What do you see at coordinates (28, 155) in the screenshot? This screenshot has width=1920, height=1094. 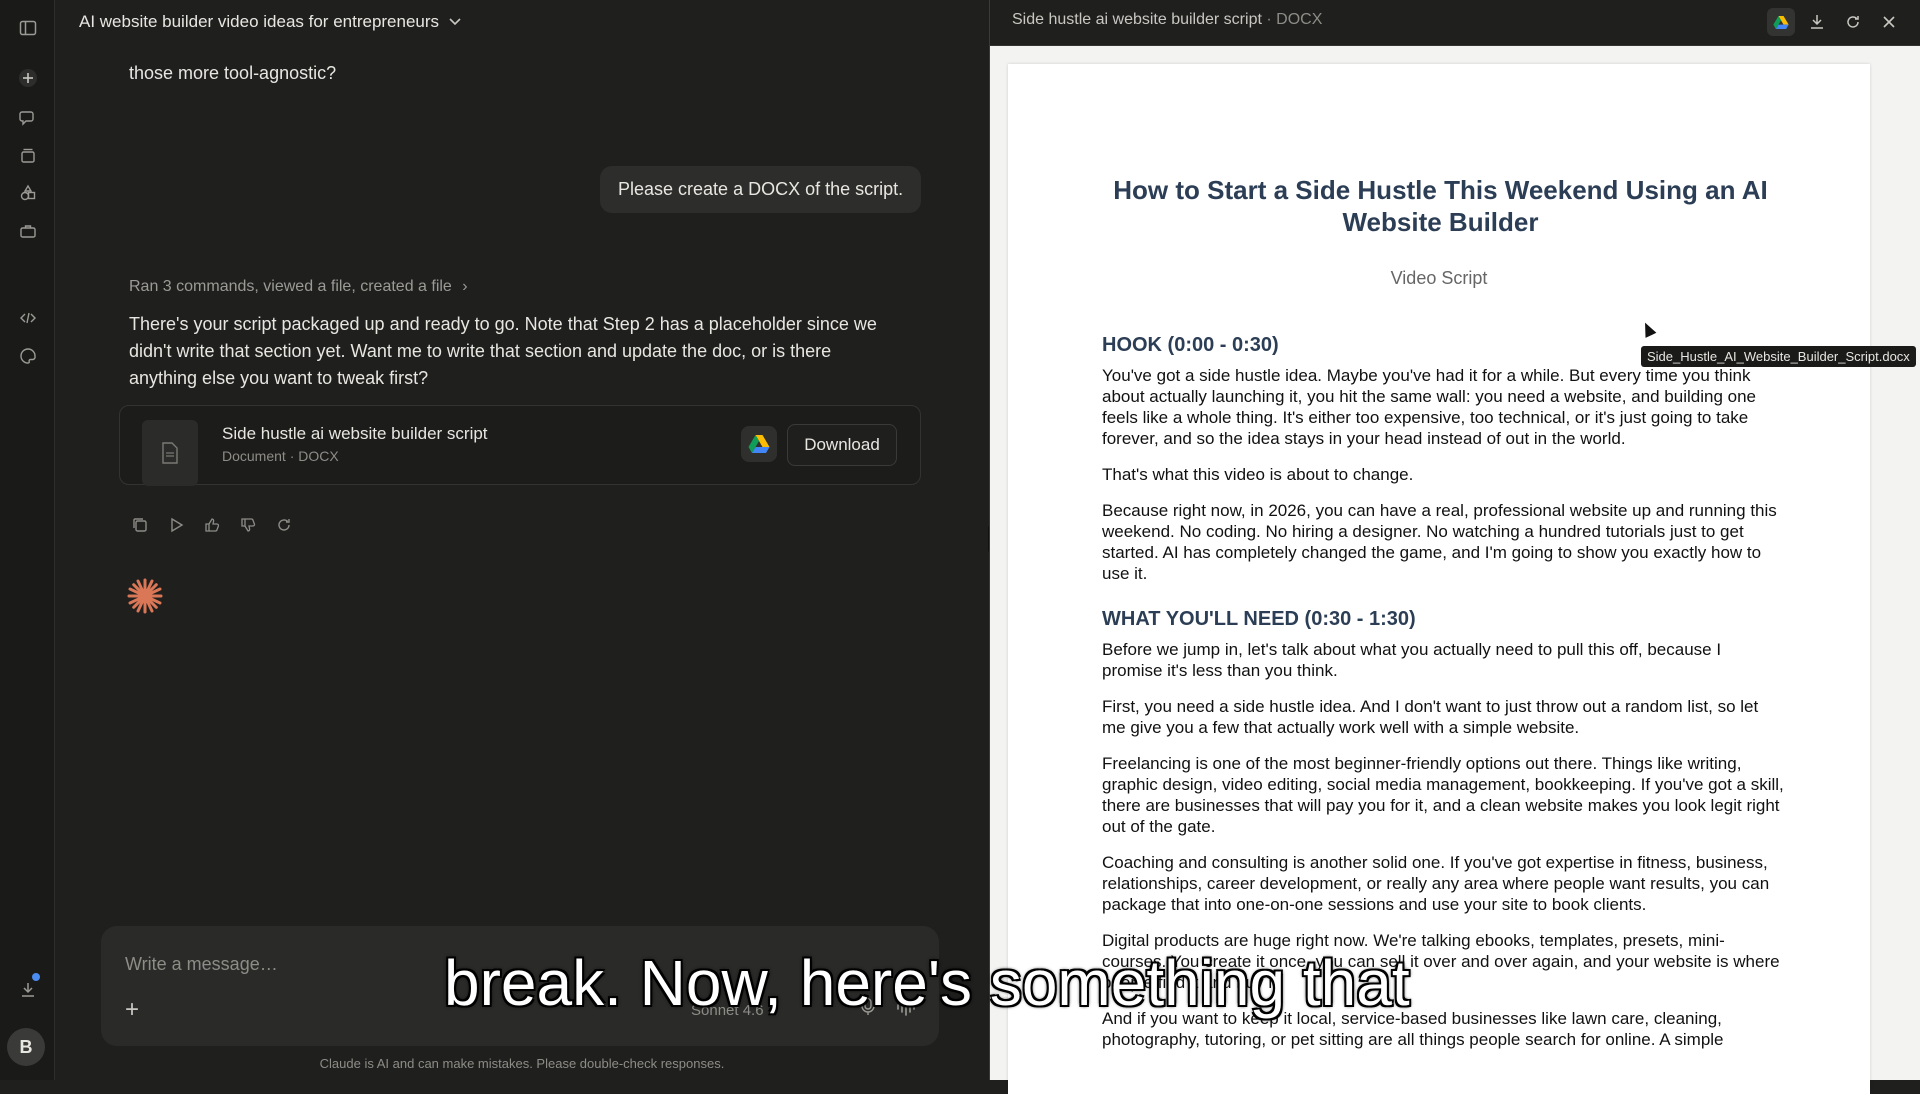 I see `stack-icon` at bounding box center [28, 155].